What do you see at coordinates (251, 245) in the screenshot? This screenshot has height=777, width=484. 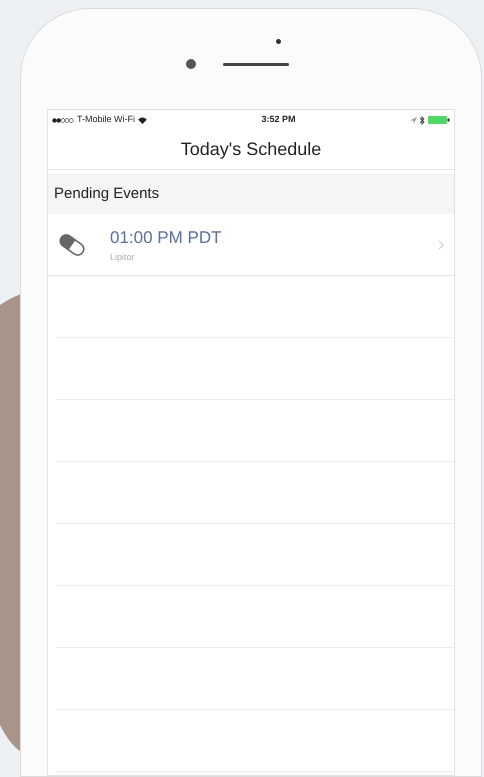 I see `event-row: 01:00 PM PDT Lipitor` at bounding box center [251, 245].